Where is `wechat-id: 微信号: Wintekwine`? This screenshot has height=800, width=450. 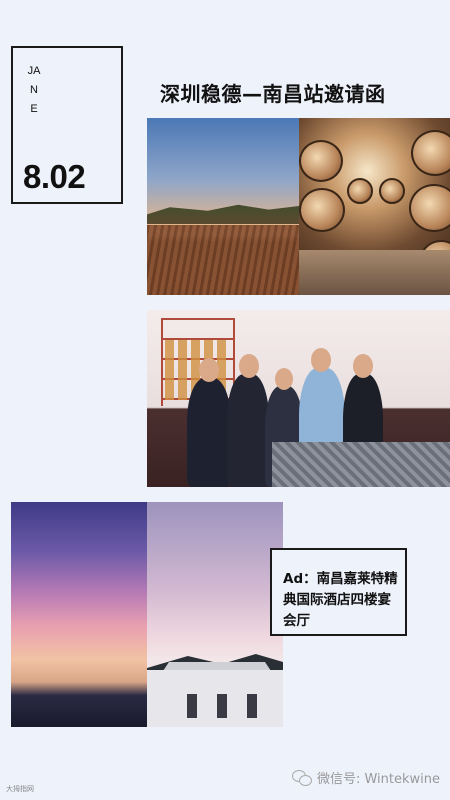 wechat-id: 微信号: Wintekwine is located at coordinates (365, 777).